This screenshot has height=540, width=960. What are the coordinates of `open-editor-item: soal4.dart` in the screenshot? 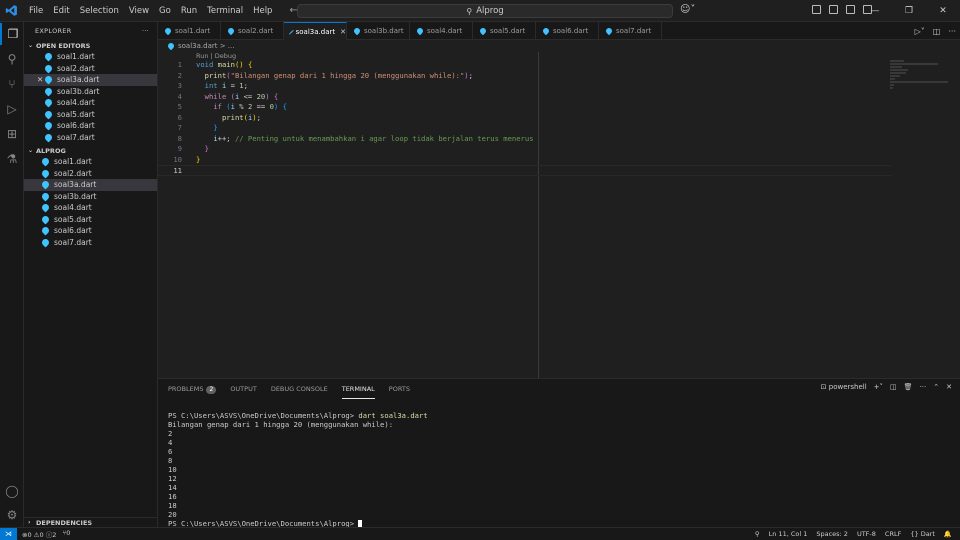 It's located at (90, 103).